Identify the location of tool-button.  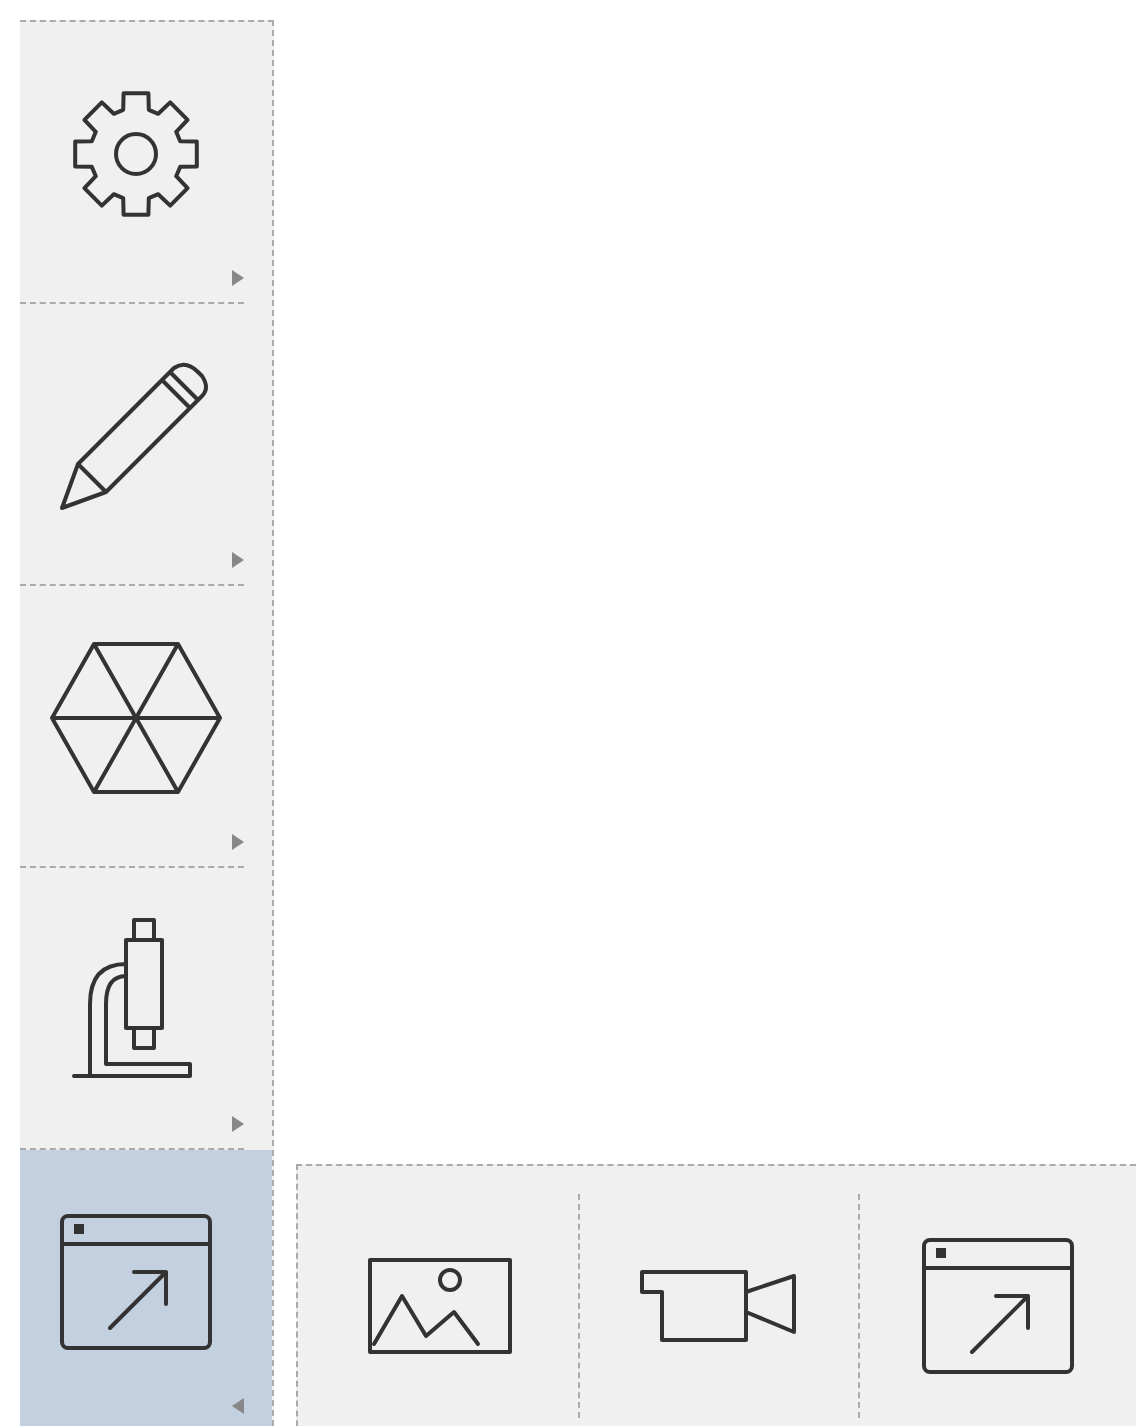
(146, 1288).